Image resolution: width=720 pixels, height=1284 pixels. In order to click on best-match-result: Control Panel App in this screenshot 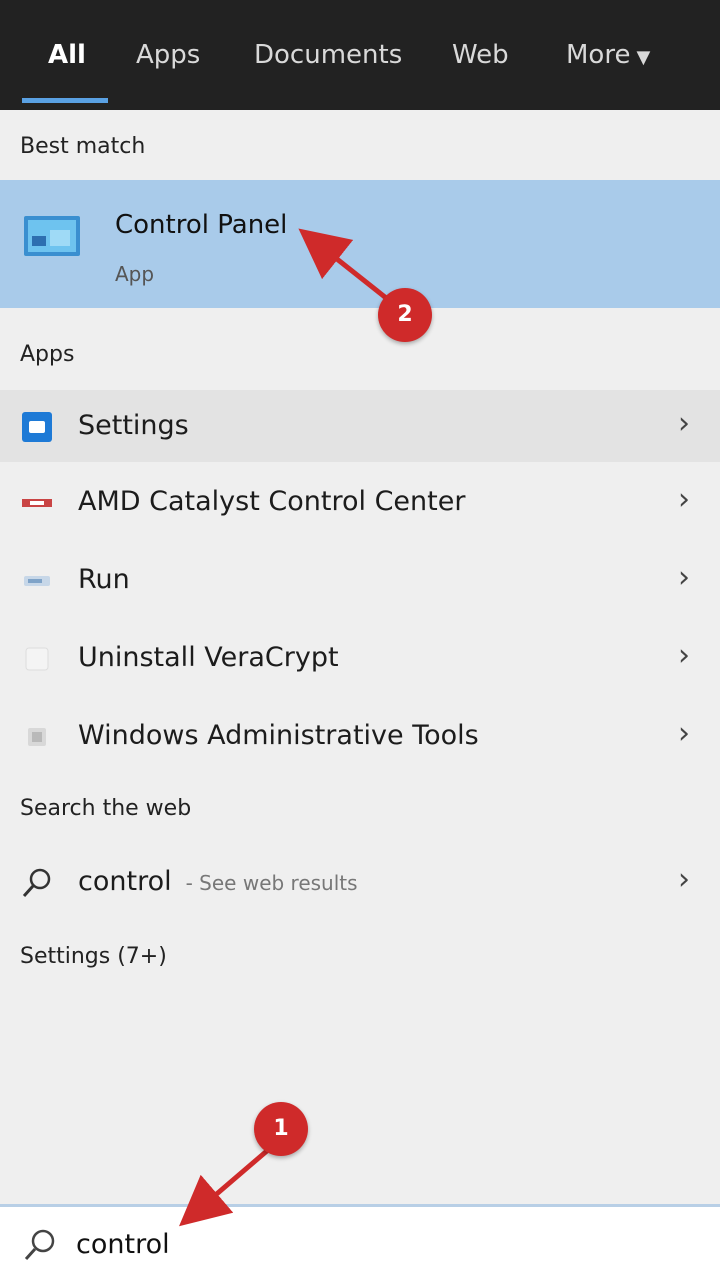, I will do `click(360, 244)`.